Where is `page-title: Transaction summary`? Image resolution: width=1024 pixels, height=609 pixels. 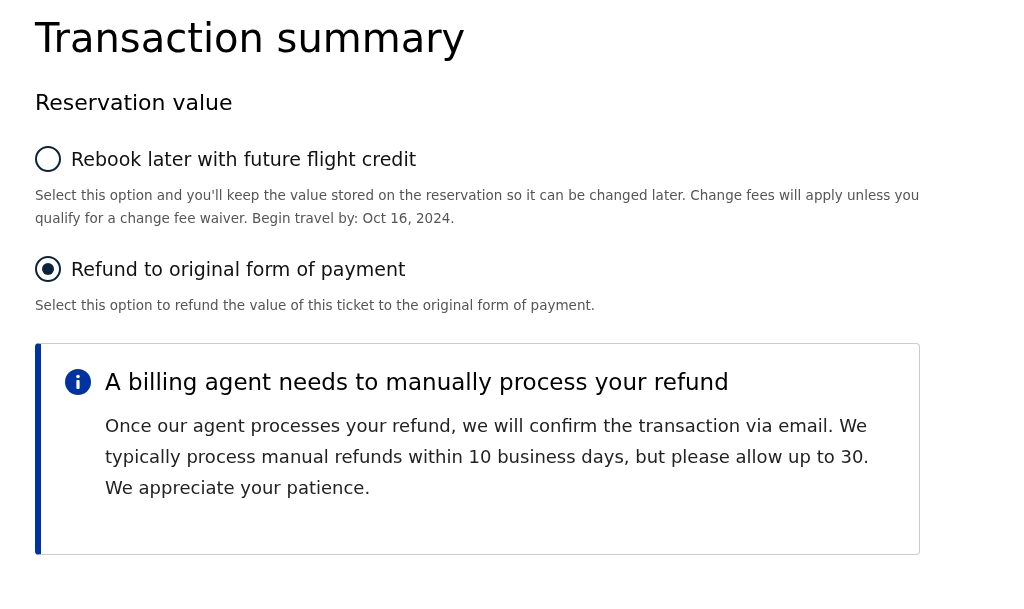
page-title: Transaction summary is located at coordinates (251, 38).